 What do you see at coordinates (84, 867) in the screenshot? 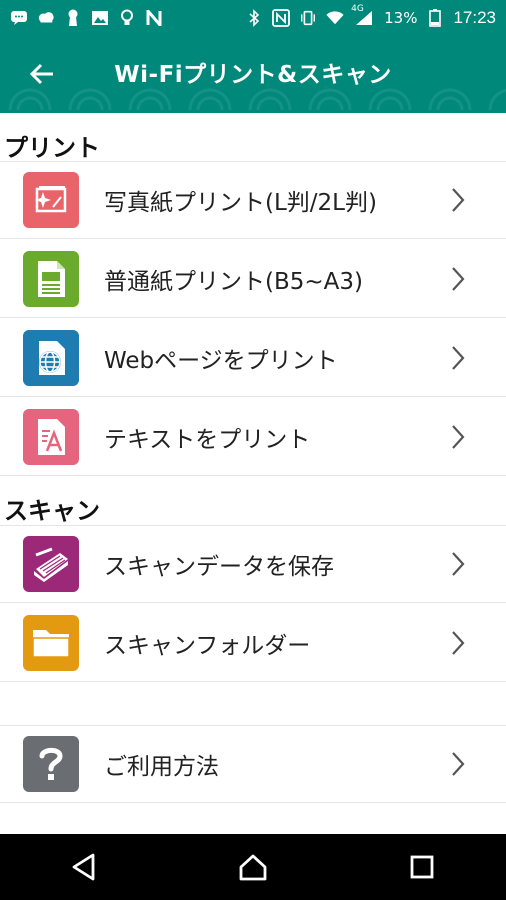
I see `nav-back-icon` at bounding box center [84, 867].